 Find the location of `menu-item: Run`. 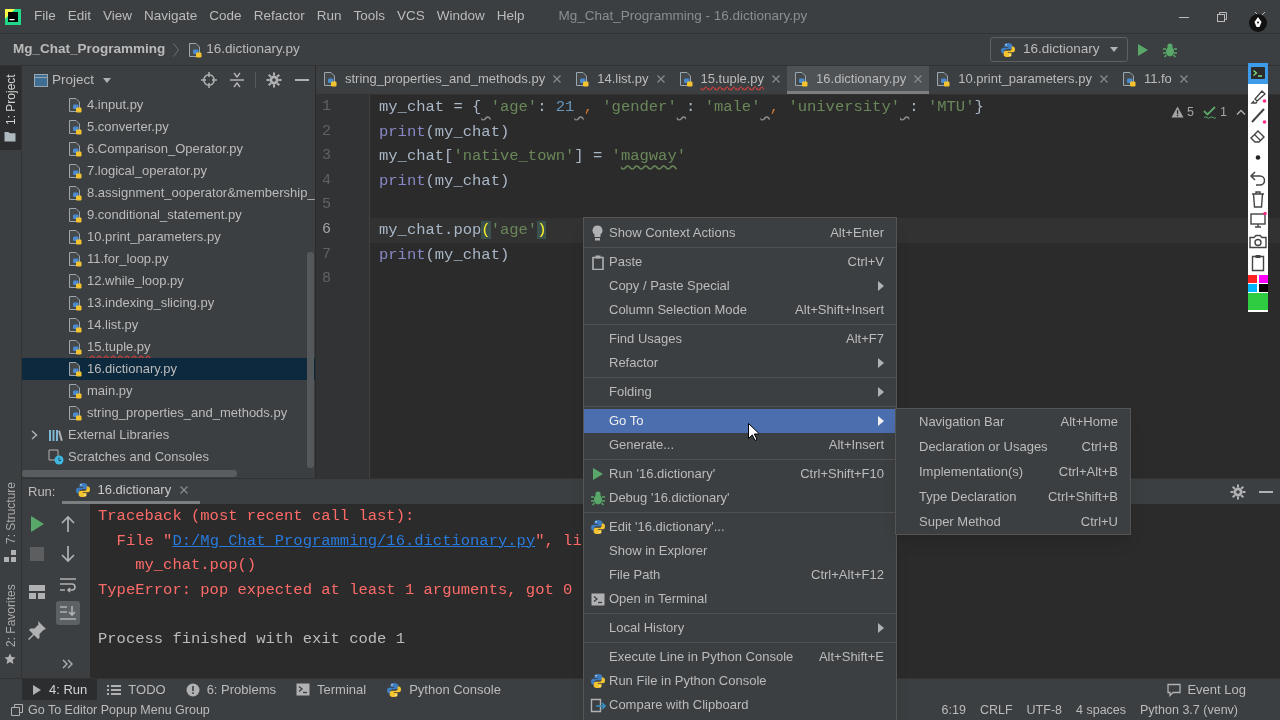

menu-item: Run is located at coordinates (329, 16).